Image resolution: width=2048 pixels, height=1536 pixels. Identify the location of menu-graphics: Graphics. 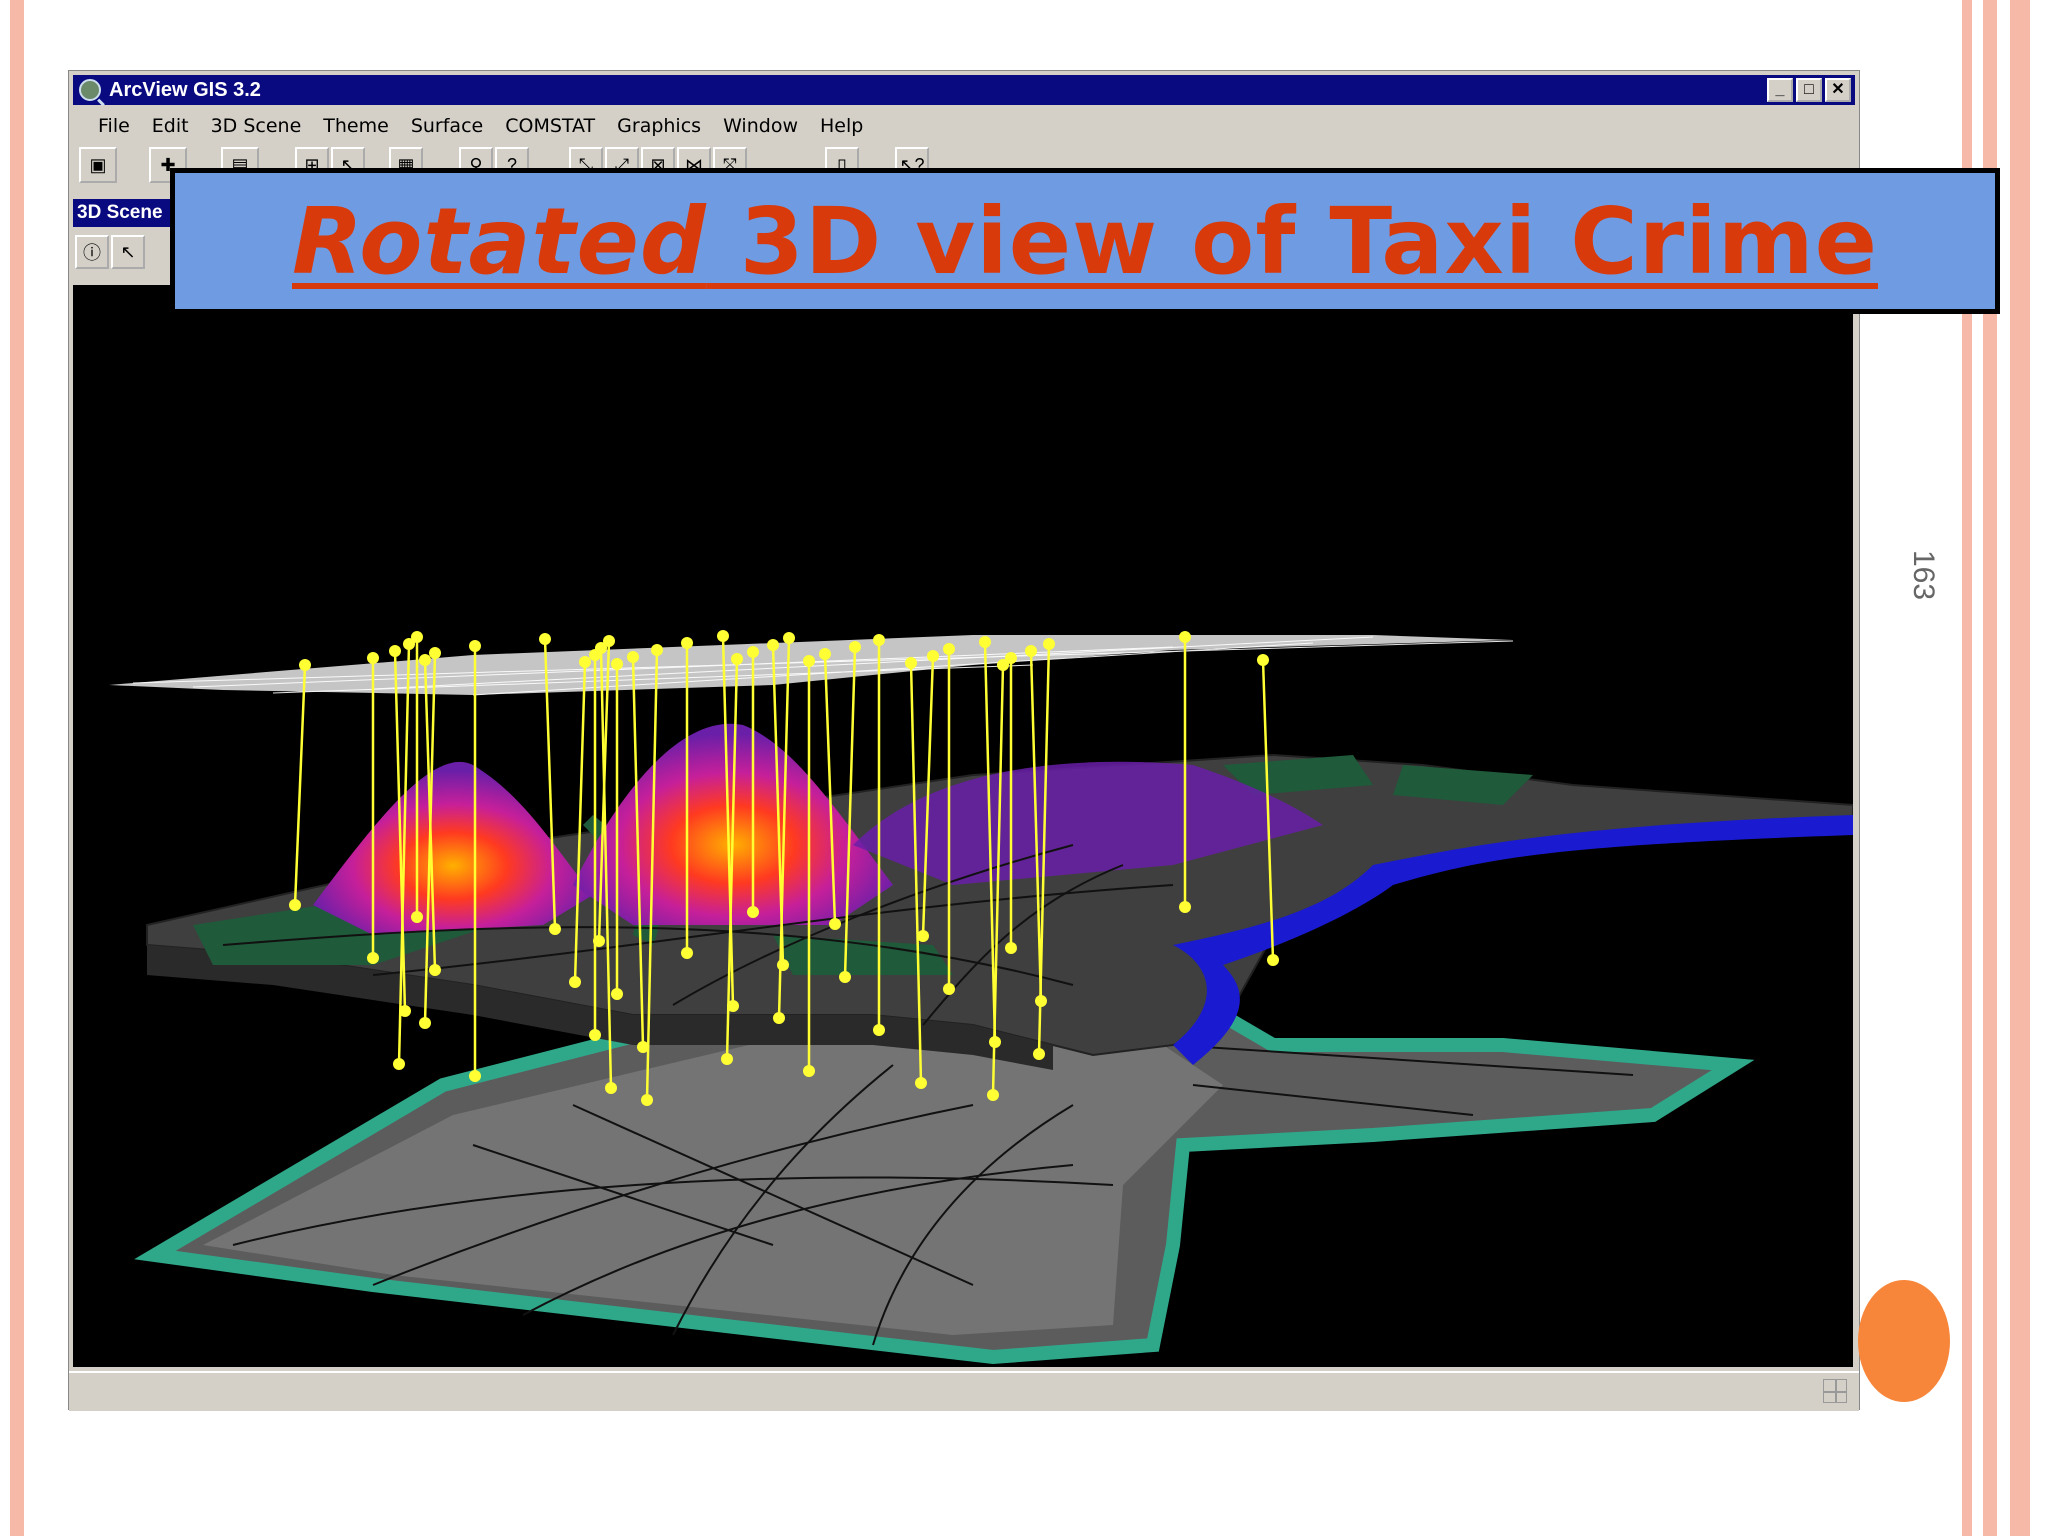
(659, 126).